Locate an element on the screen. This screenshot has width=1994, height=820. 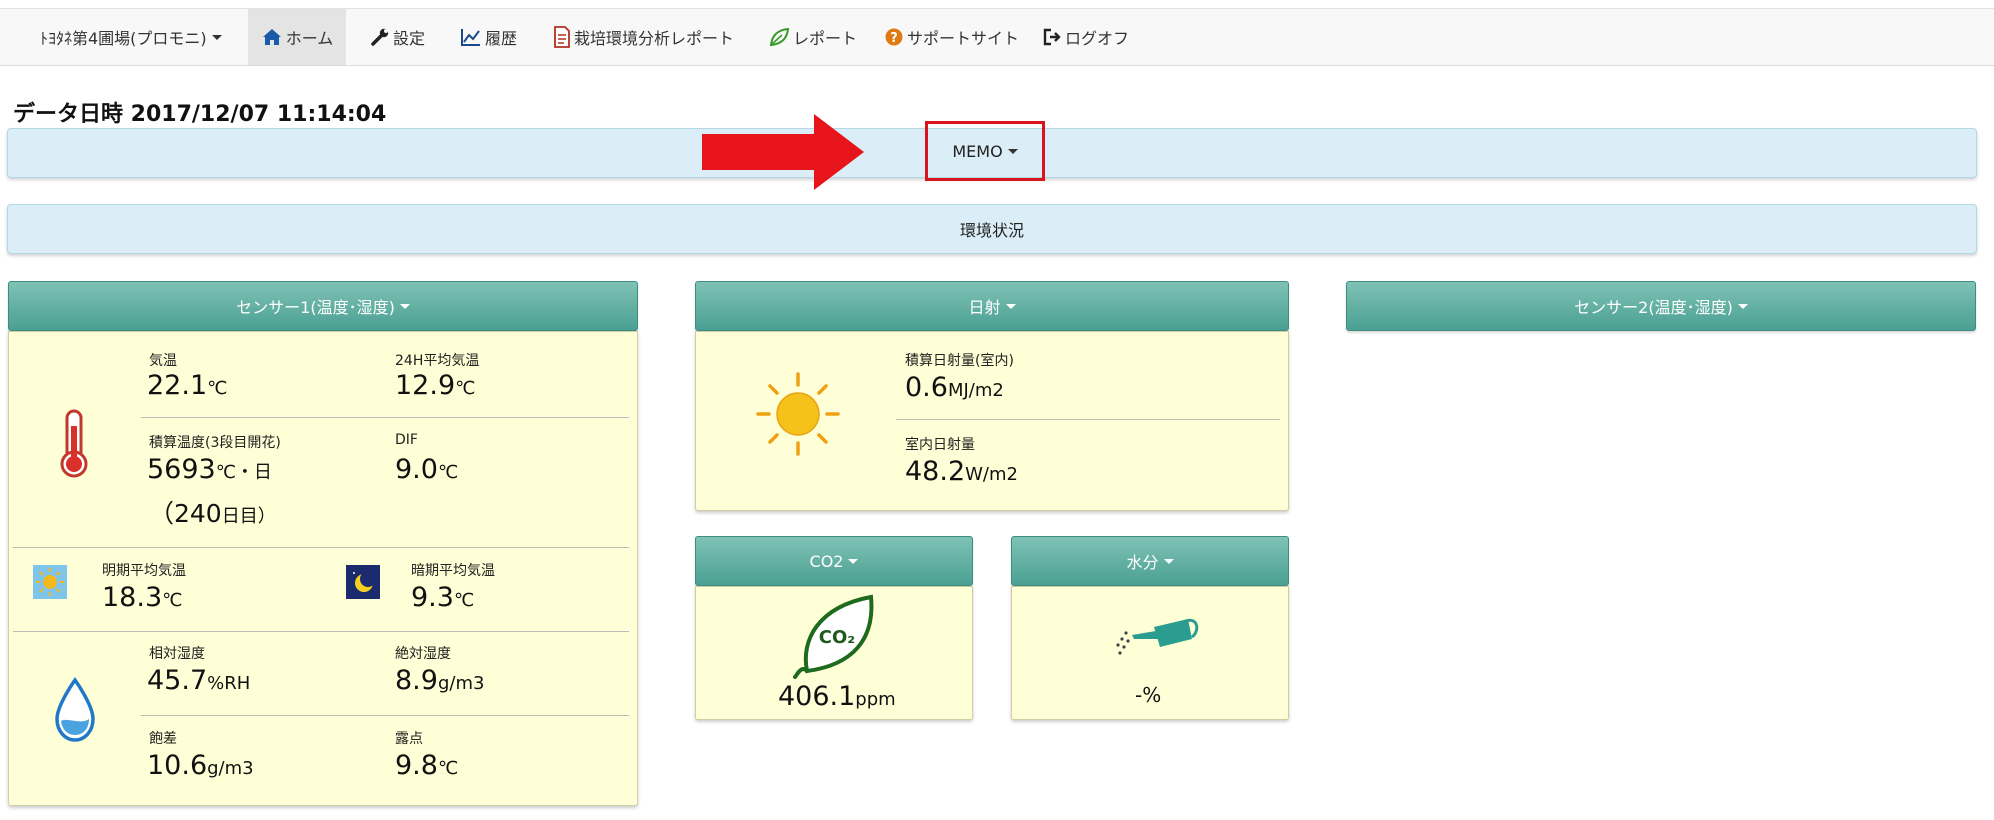
nav-logoff-label: ログオフ is located at coordinates (1097, 38).